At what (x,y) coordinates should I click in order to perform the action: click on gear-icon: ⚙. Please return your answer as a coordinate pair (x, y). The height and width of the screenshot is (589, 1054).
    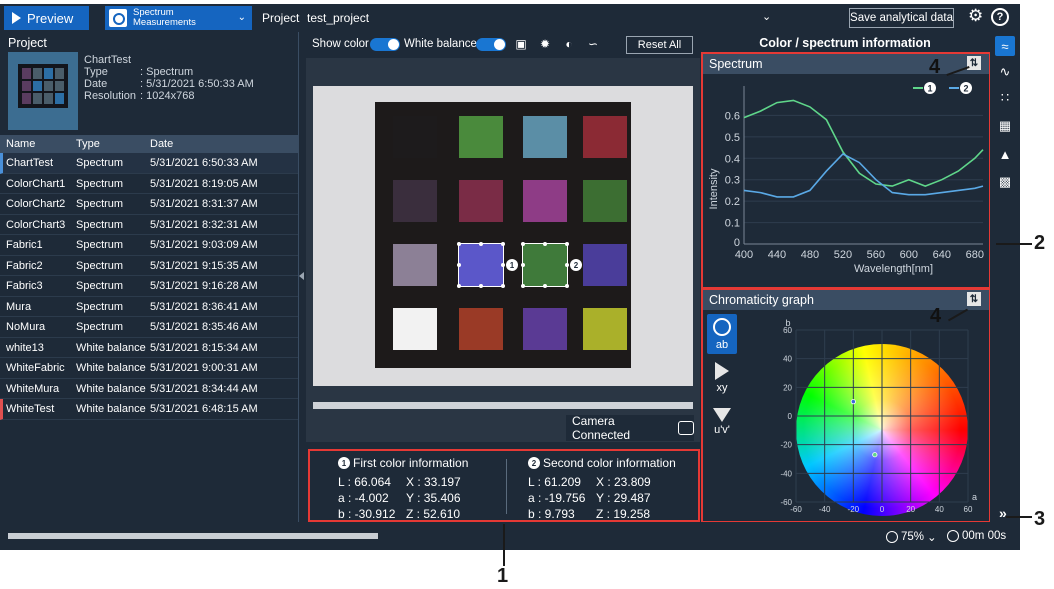
    Looking at the image, I should click on (975, 16).